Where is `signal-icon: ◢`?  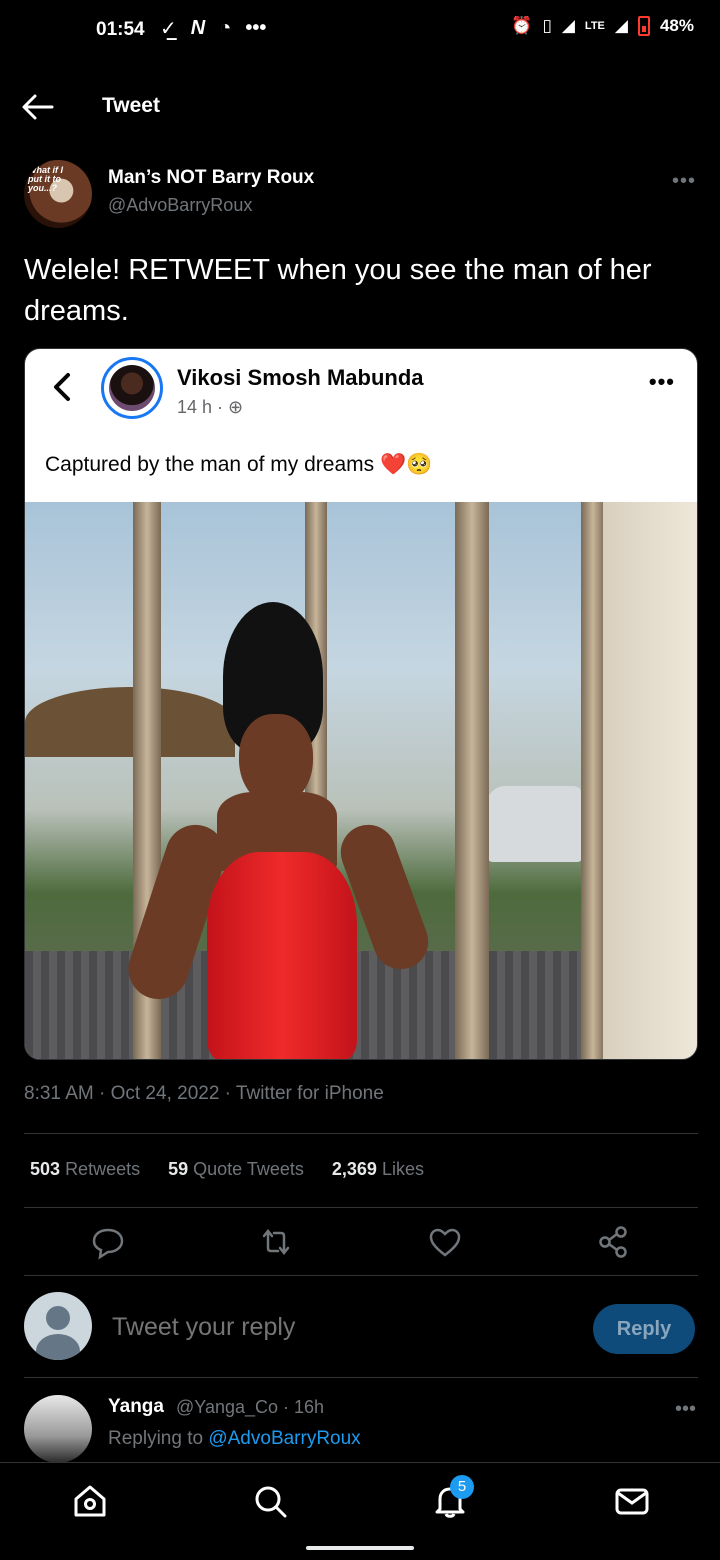 signal-icon: ◢ is located at coordinates (568, 25).